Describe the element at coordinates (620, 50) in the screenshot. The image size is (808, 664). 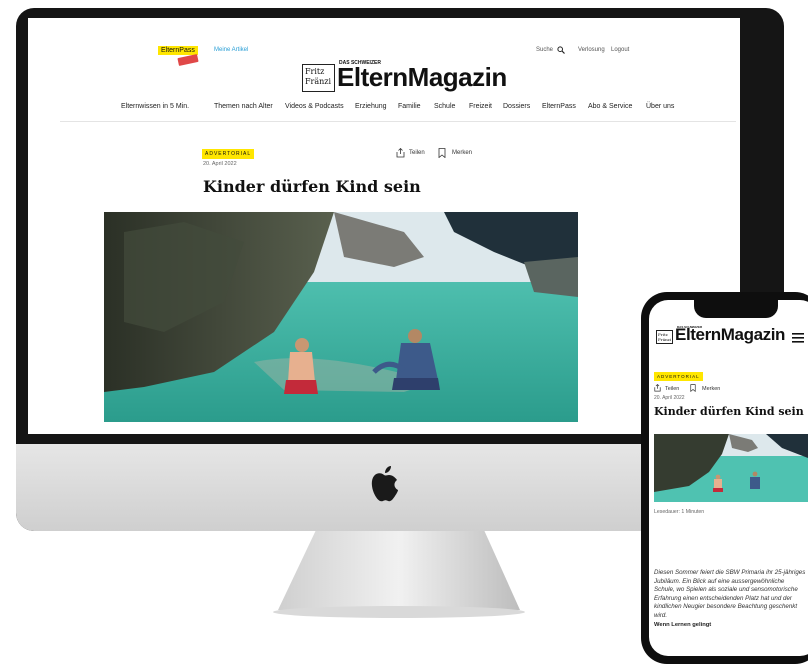
I see `logout-link: Logout` at that location.